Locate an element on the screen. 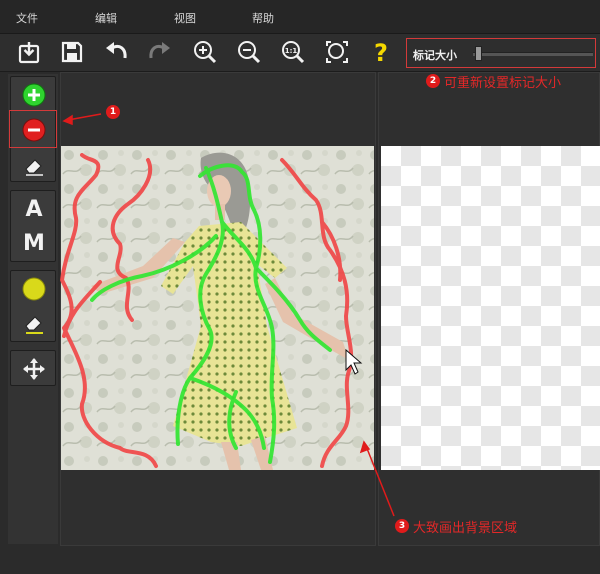  help-label: ? is located at coordinates (381, 52).